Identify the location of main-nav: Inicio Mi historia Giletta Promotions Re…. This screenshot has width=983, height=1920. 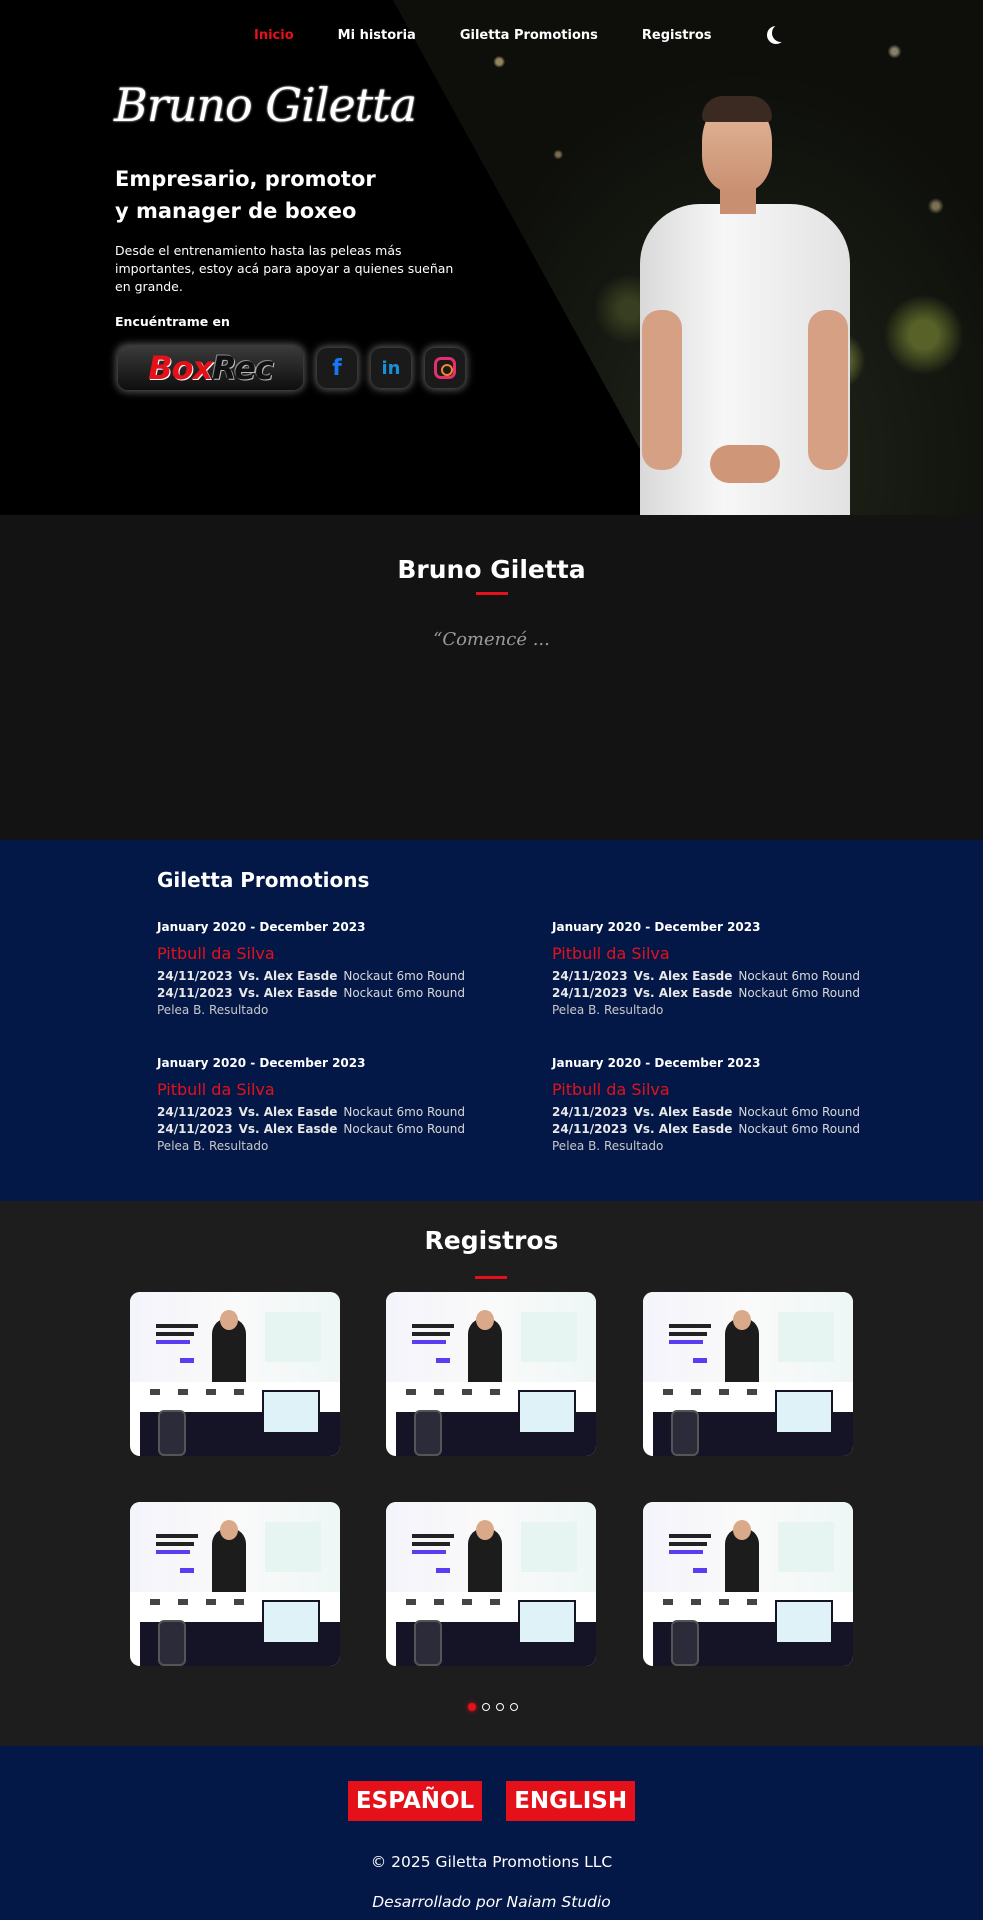
(519, 35).